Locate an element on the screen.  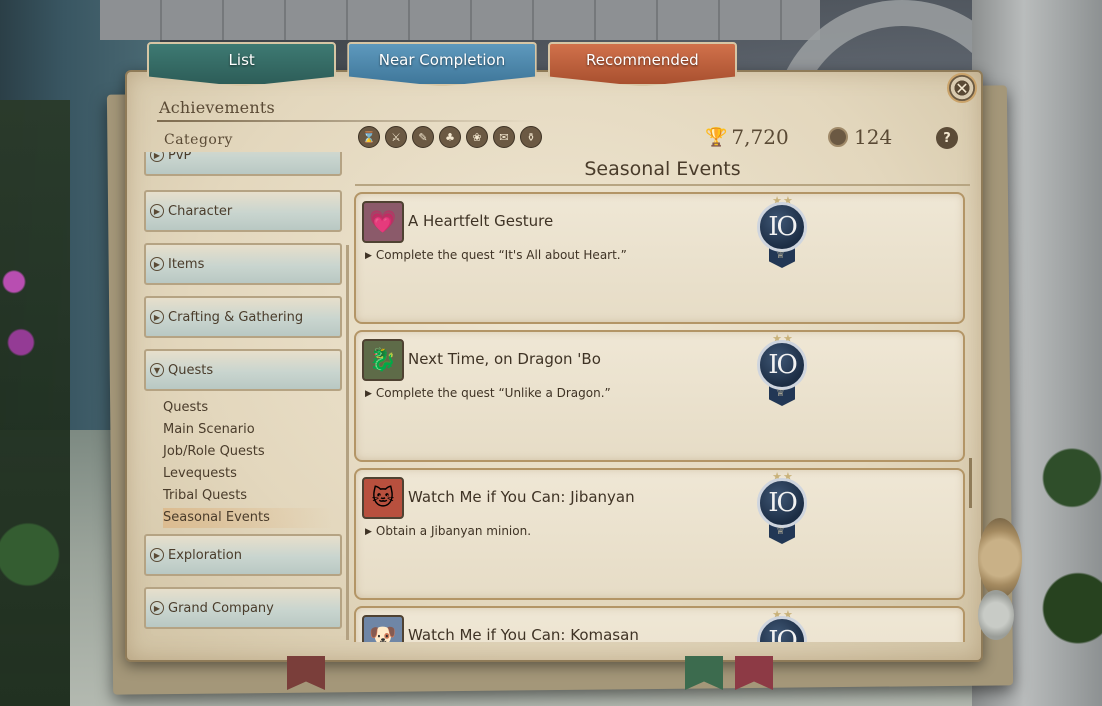
sidebar-item-grand-company: ▶ Grand Company is located at coordinates (243, 608).